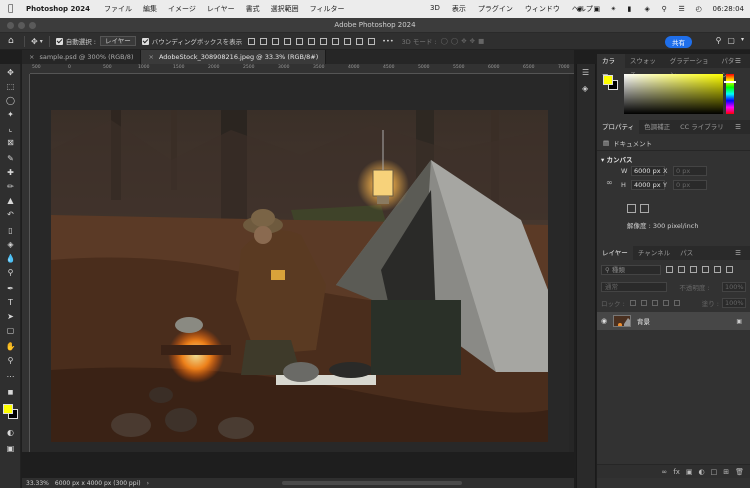 Image resolution: width=750 pixels, height=488 pixels. What do you see at coordinates (10, 186) in the screenshot?
I see `brush-tool-icon: ✏` at bounding box center [10, 186].